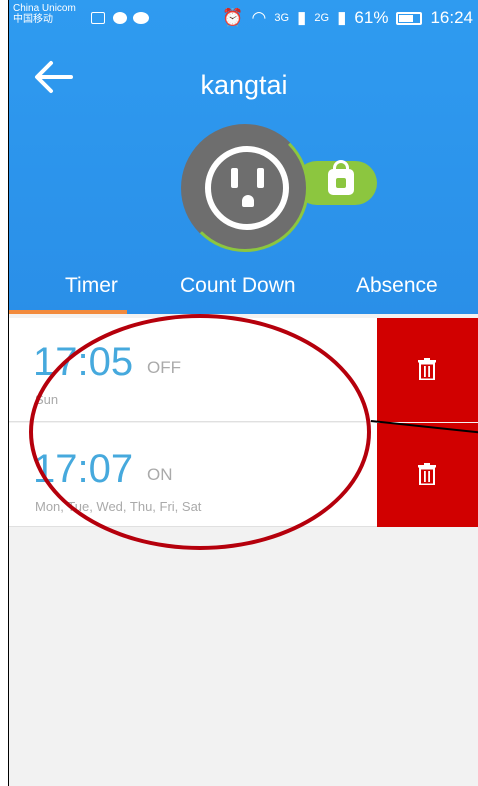  What do you see at coordinates (282, 18) in the screenshot?
I see `network-3g: 3G` at bounding box center [282, 18].